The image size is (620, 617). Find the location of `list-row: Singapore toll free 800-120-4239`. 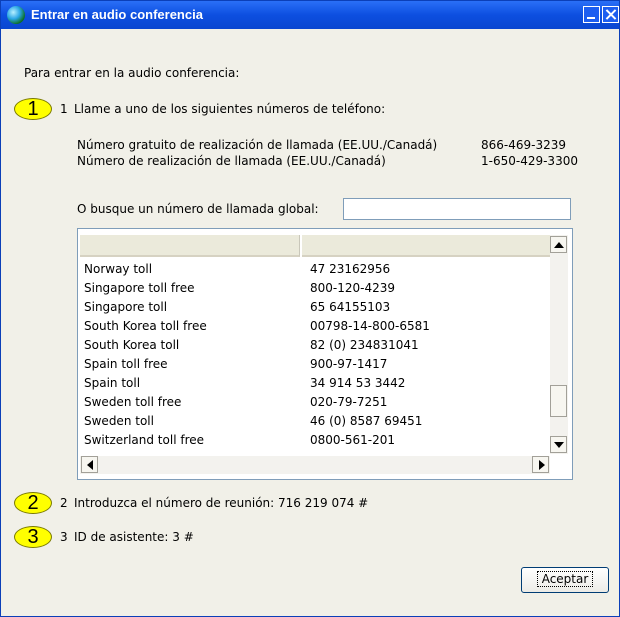

list-row: Singapore toll free 800-120-4239 is located at coordinates (314, 290).